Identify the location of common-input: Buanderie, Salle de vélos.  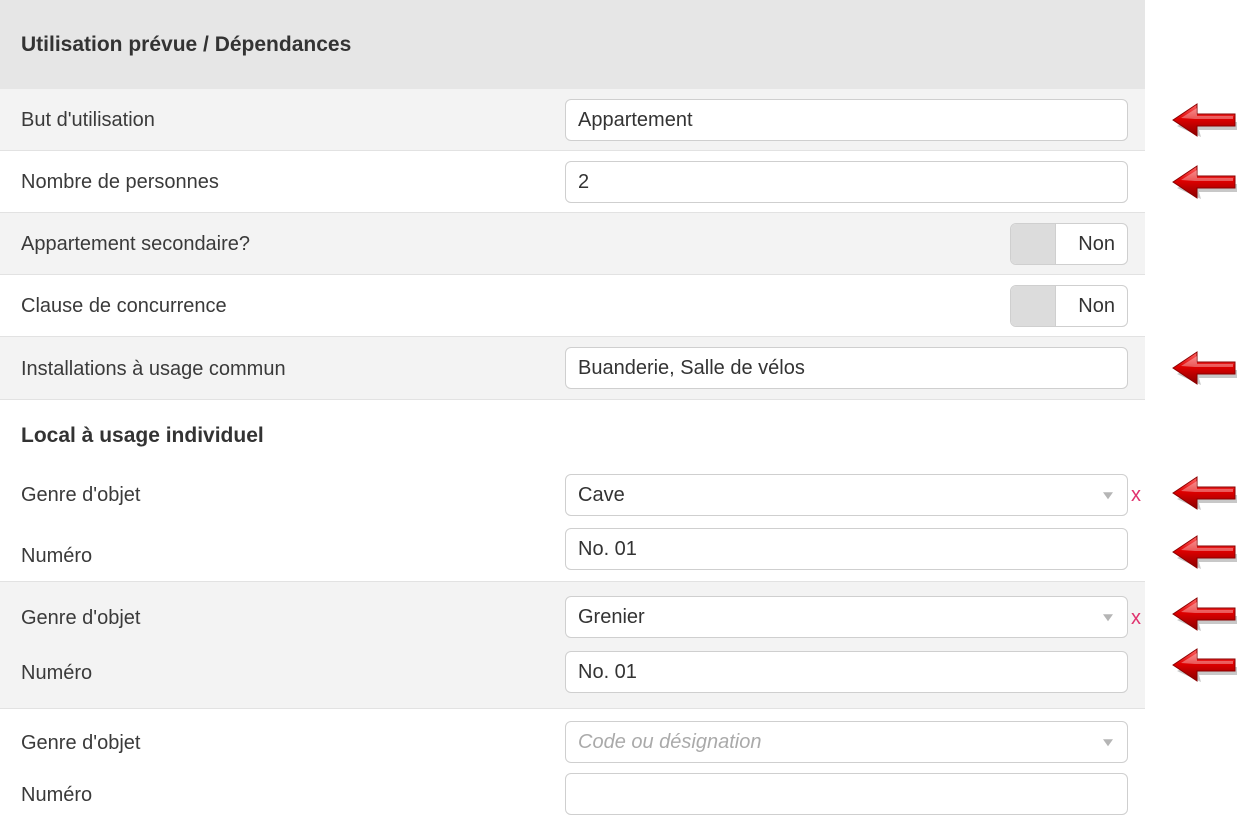
(846, 368).